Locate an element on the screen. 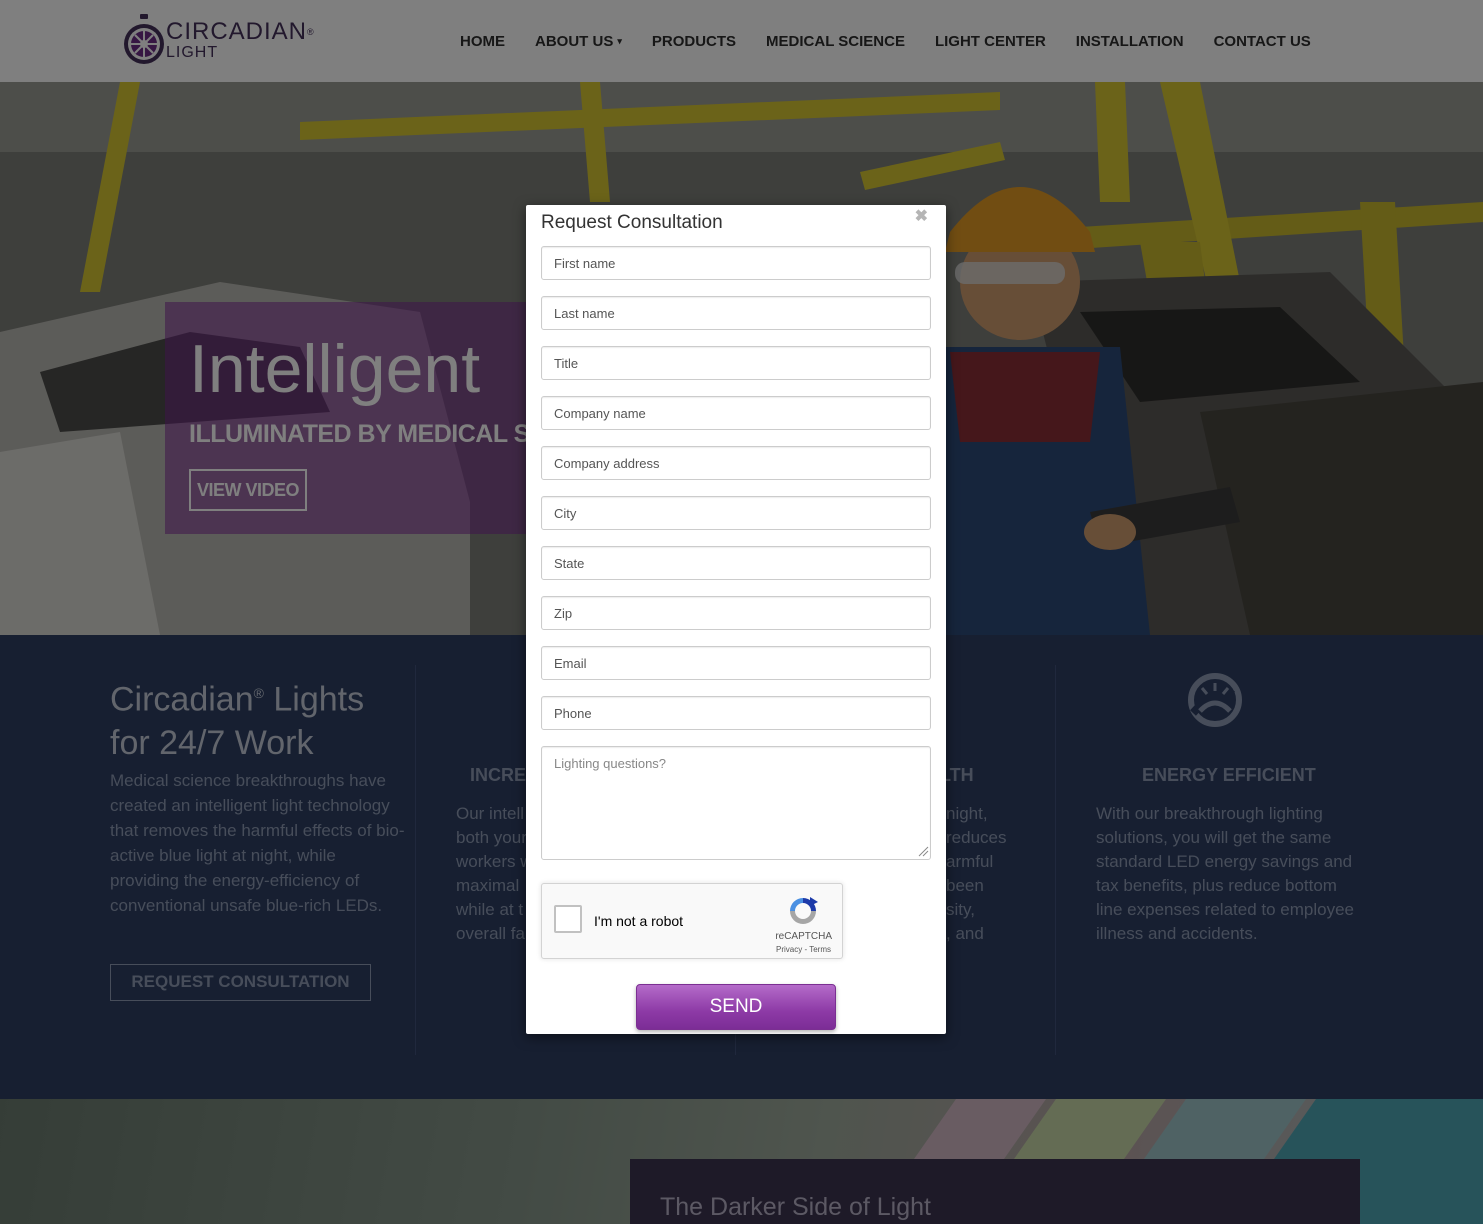 Image resolution: width=1483 pixels, height=1224 pixels. company-name-input is located at coordinates (736, 413).